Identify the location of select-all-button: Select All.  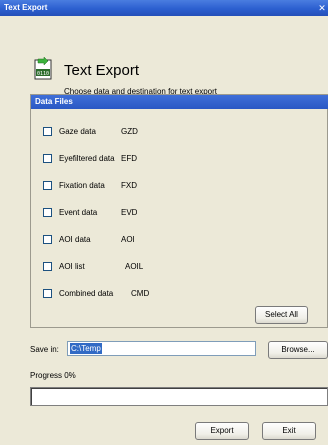
(281, 315).